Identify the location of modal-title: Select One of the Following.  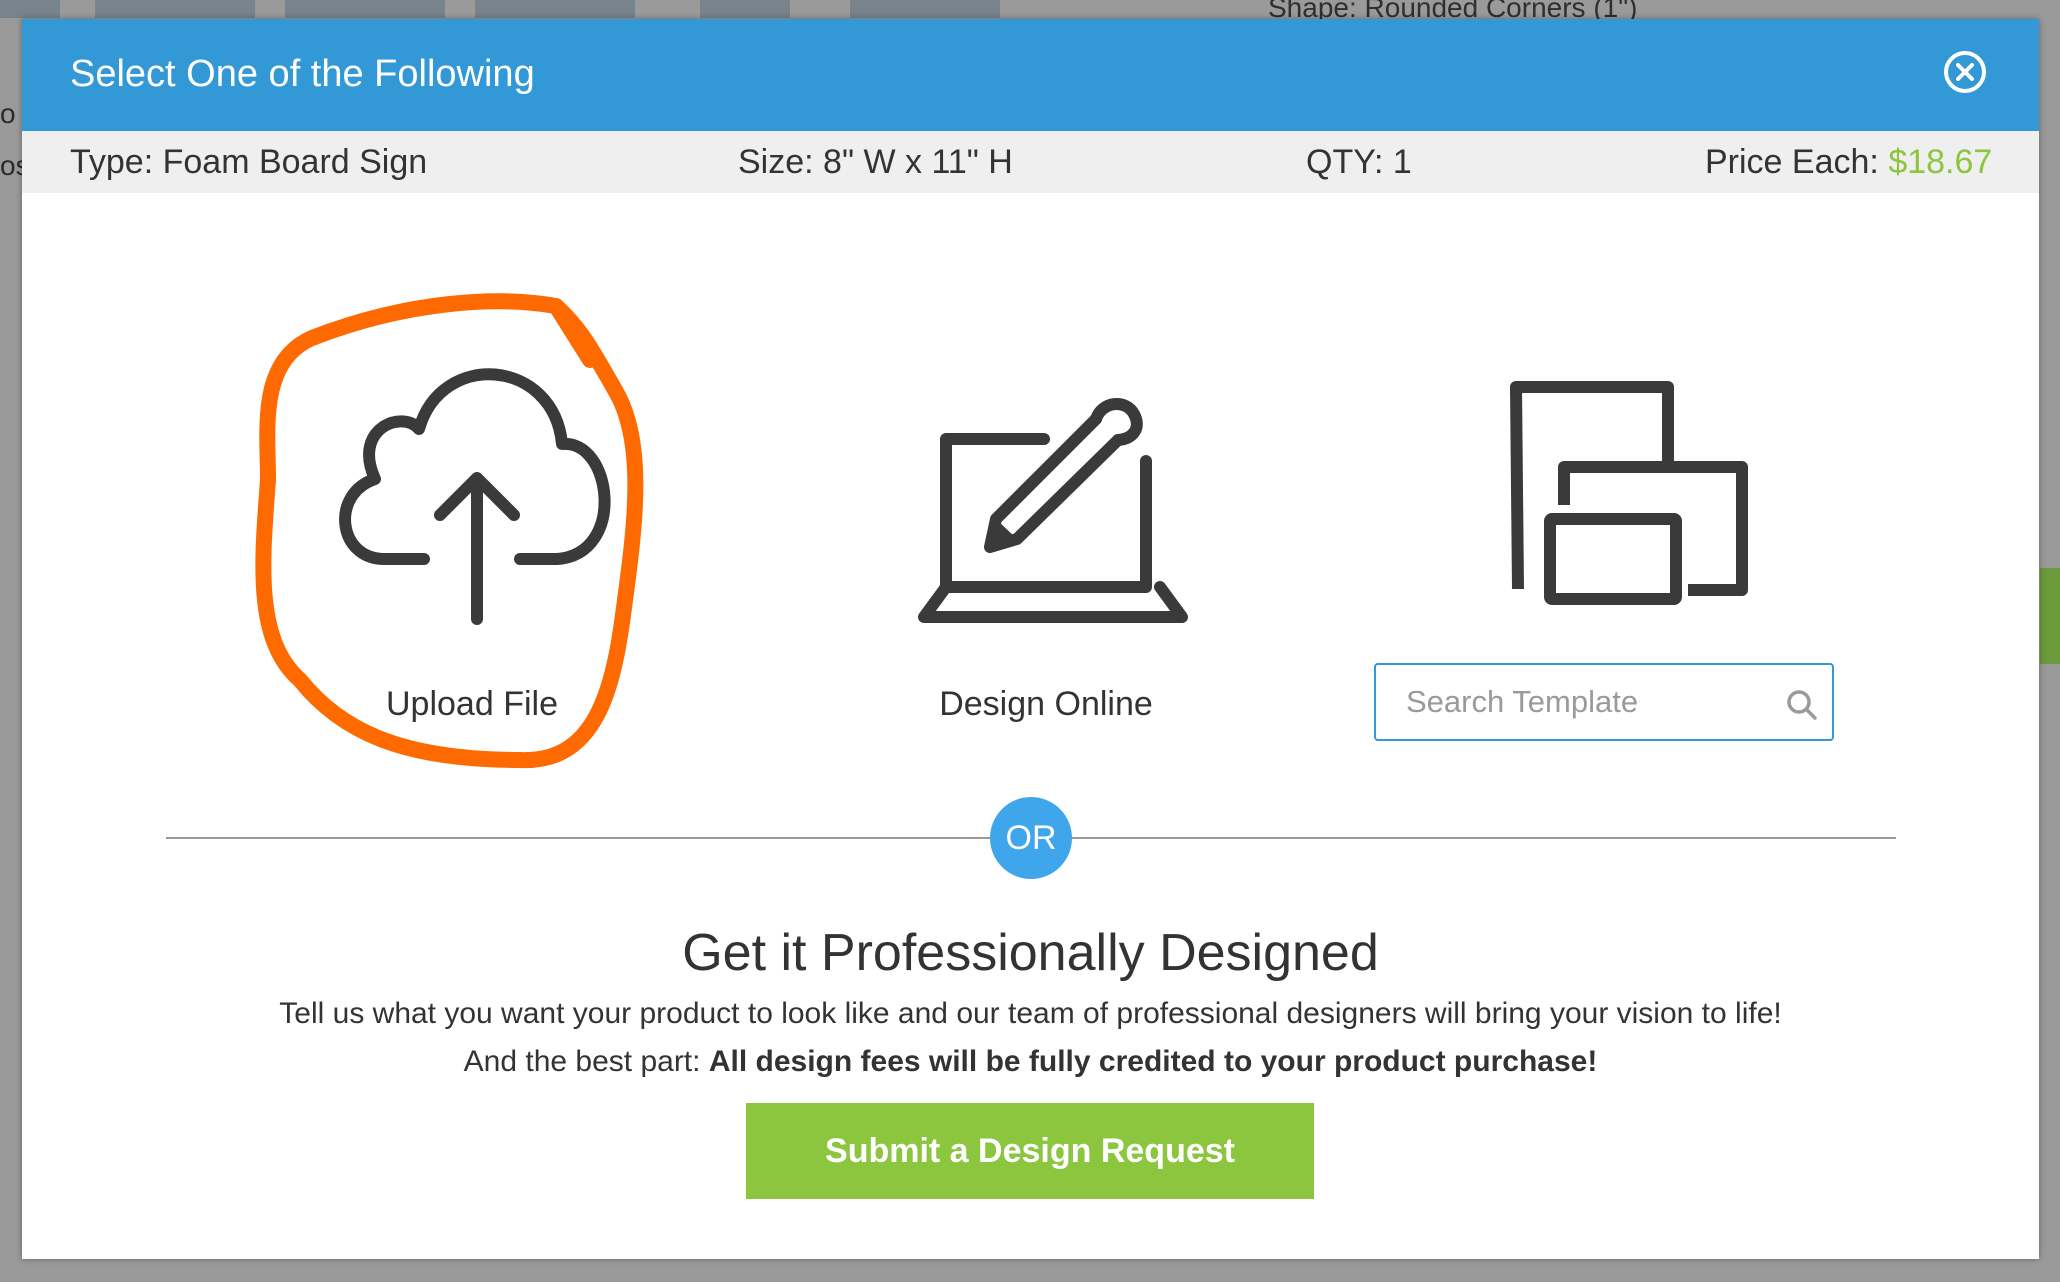
(302, 74).